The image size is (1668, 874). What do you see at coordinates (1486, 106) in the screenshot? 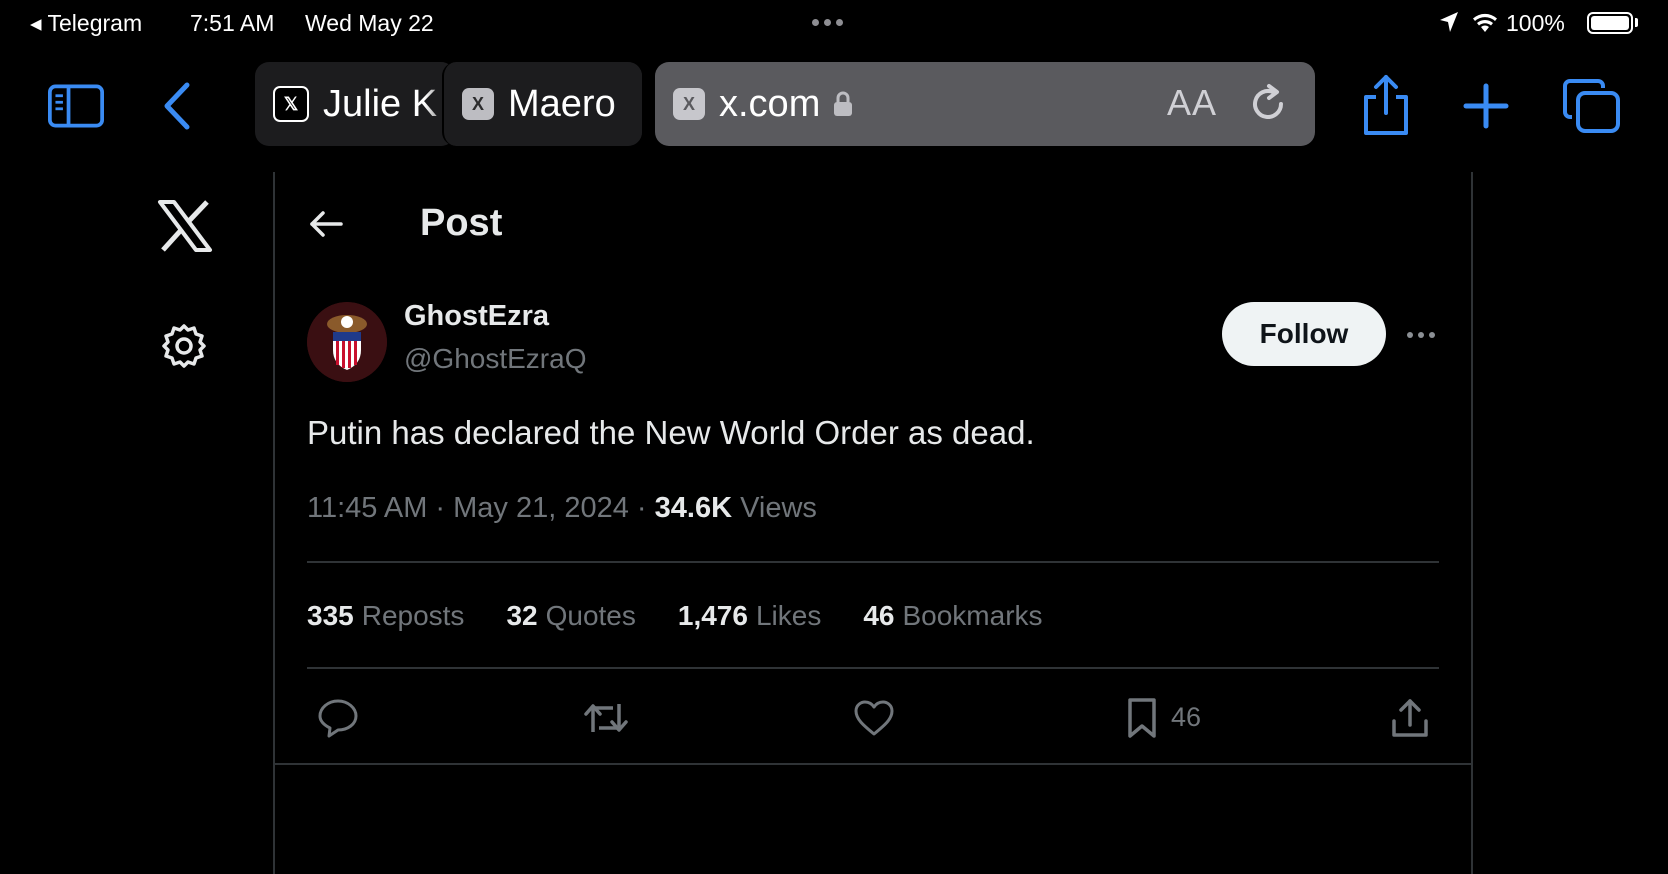
I see `new-tab-icon` at bounding box center [1486, 106].